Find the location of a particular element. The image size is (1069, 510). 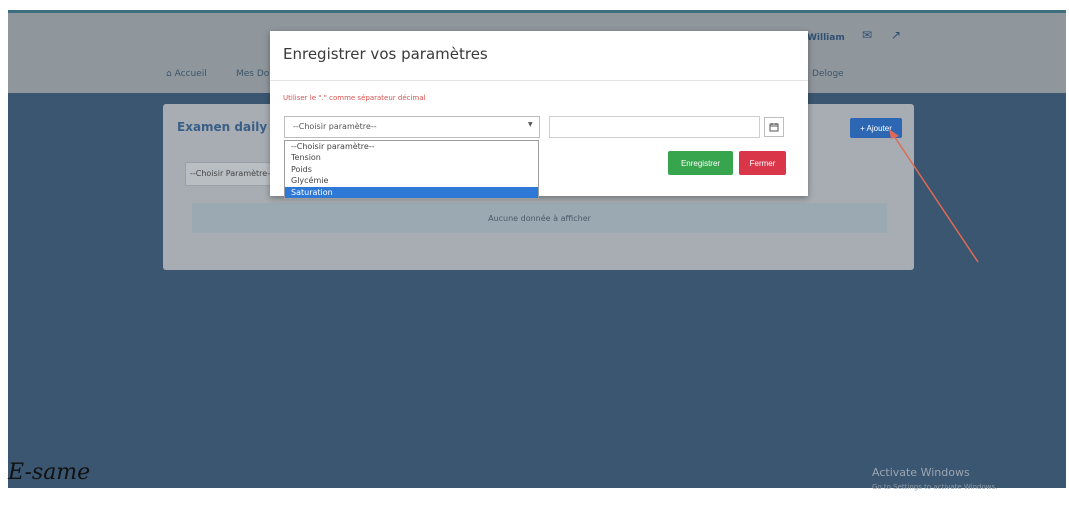

parameter-select: --Choisir paramètre-- is located at coordinates (412, 127).